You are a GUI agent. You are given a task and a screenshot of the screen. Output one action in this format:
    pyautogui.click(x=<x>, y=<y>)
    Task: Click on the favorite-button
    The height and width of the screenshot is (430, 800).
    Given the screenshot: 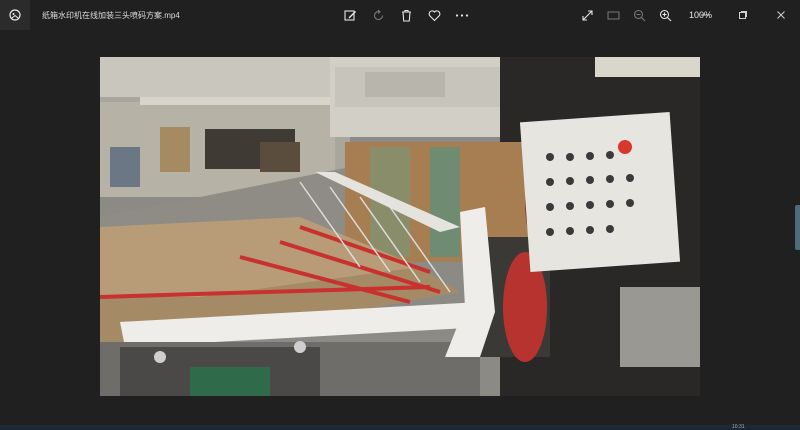 What is the action you would take?
    pyautogui.click(x=434, y=15)
    